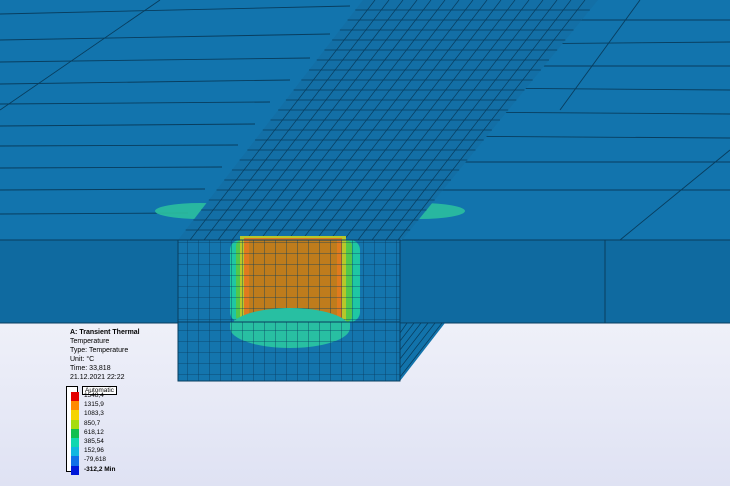 The image size is (730, 486). What do you see at coordinates (90, 368) in the screenshot?
I see `result-time: Time: 33,818` at bounding box center [90, 368].